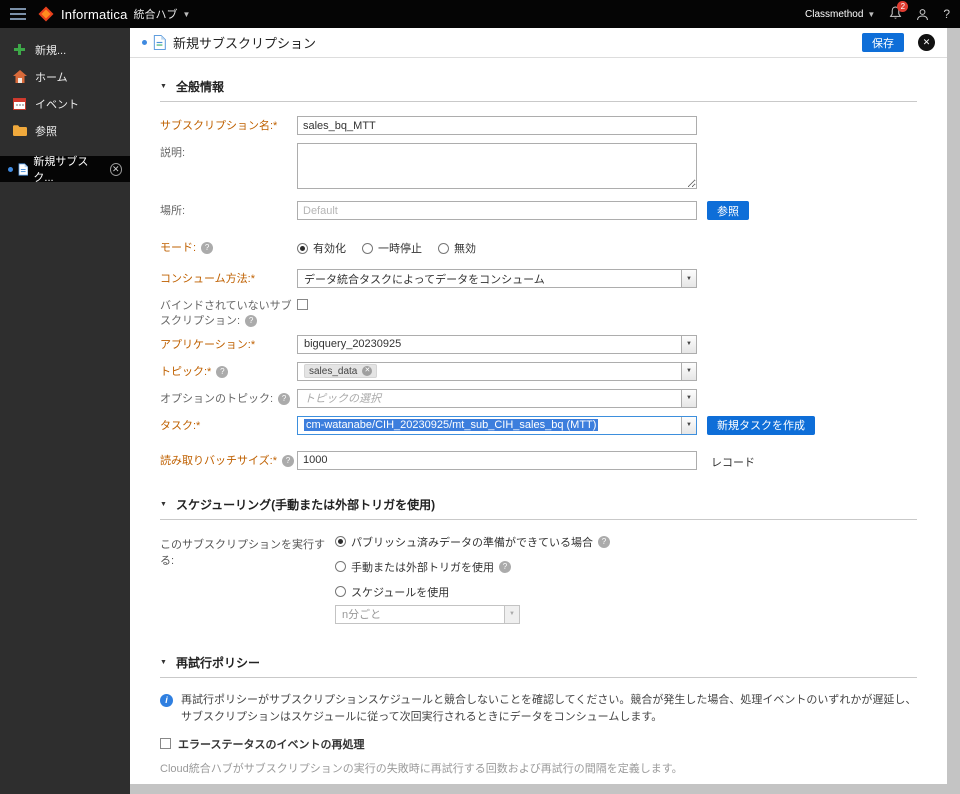 Image resolution: width=960 pixels, height=794 pixels. What do you see at coordinates (457, 248) in the screenshot?
I see `radio-disabled: 無効` at bounding box center [457, 248].